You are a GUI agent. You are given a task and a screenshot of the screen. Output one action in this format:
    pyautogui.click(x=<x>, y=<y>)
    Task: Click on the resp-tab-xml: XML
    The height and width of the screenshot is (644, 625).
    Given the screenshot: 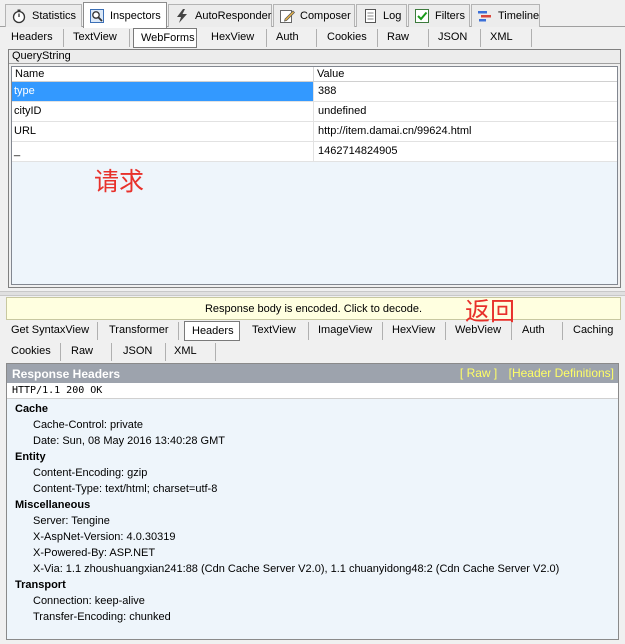 What is the action you would take?
    pyautogui.click(x=191, y=352)
    